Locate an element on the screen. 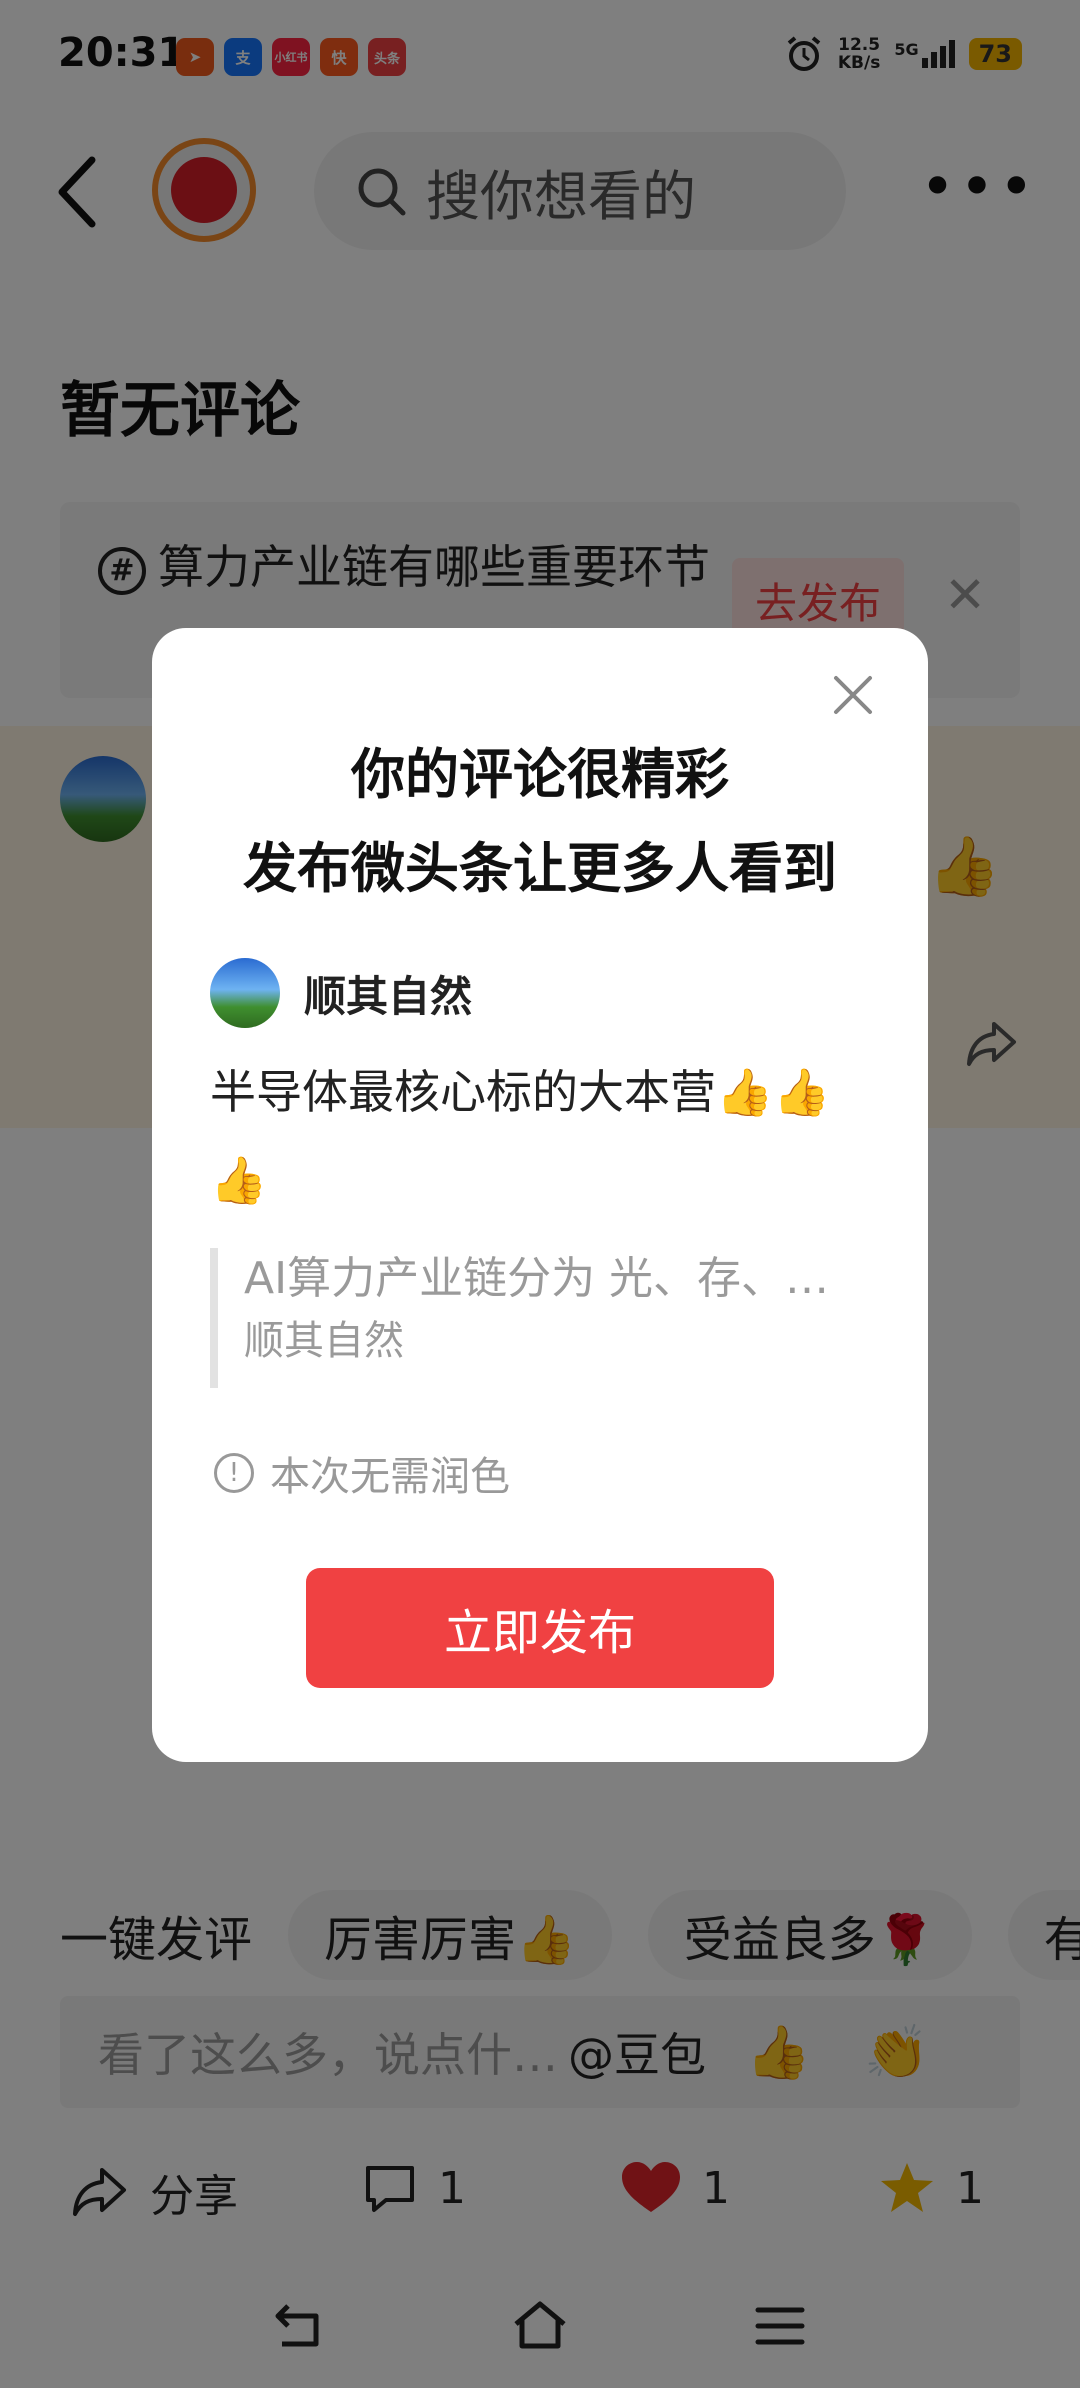 The image size is (1080, 2388). polish-tip-text: 本次无需润色 is located at coordinates (390, 1477).